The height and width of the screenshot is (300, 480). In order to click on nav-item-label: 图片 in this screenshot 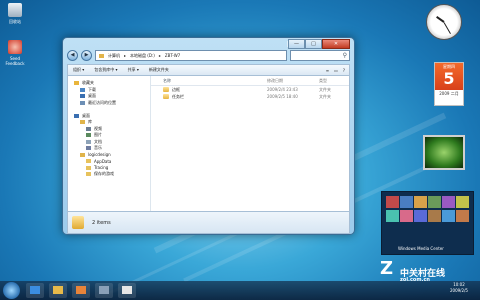, I will do `click(98, 135)`.